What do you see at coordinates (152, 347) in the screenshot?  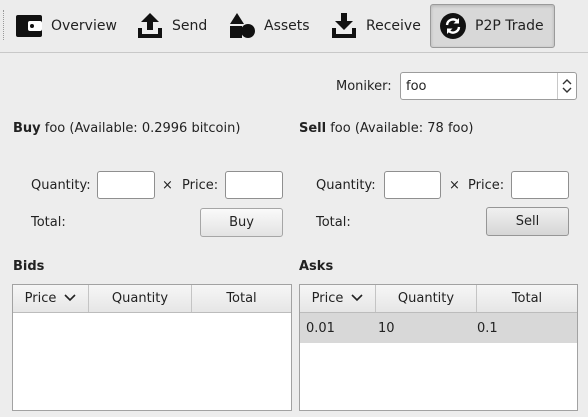 I see `bids-table: Price Quantity Total` at bounding box center [152, 347].